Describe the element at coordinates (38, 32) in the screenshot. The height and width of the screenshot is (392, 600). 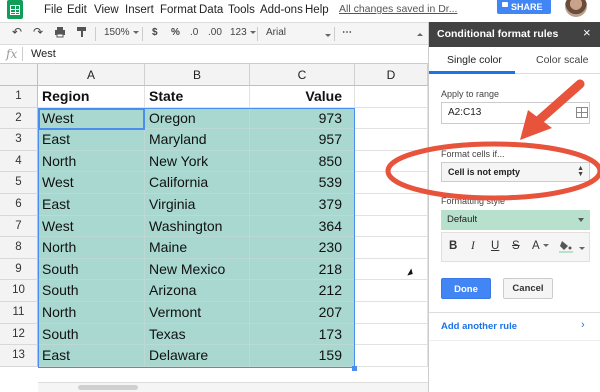
I see `redo-icon: ↷` at that location.